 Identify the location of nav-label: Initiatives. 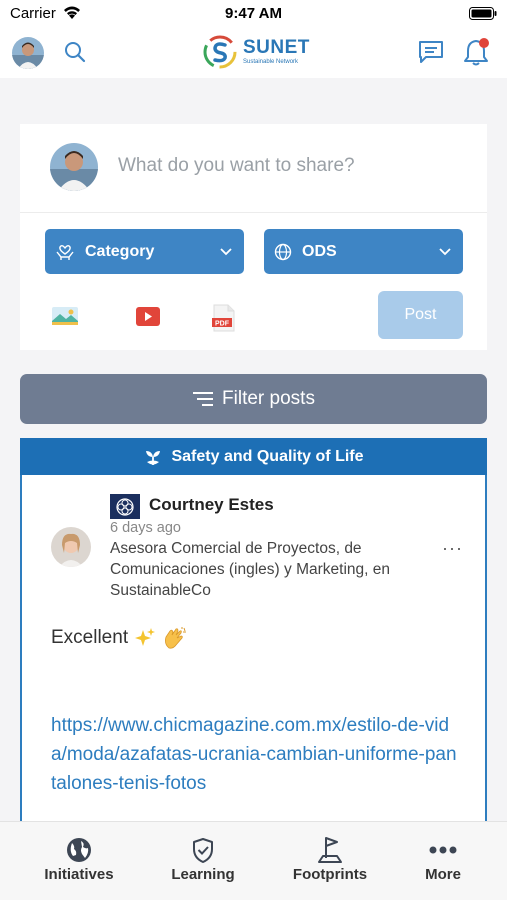
(79, 874).